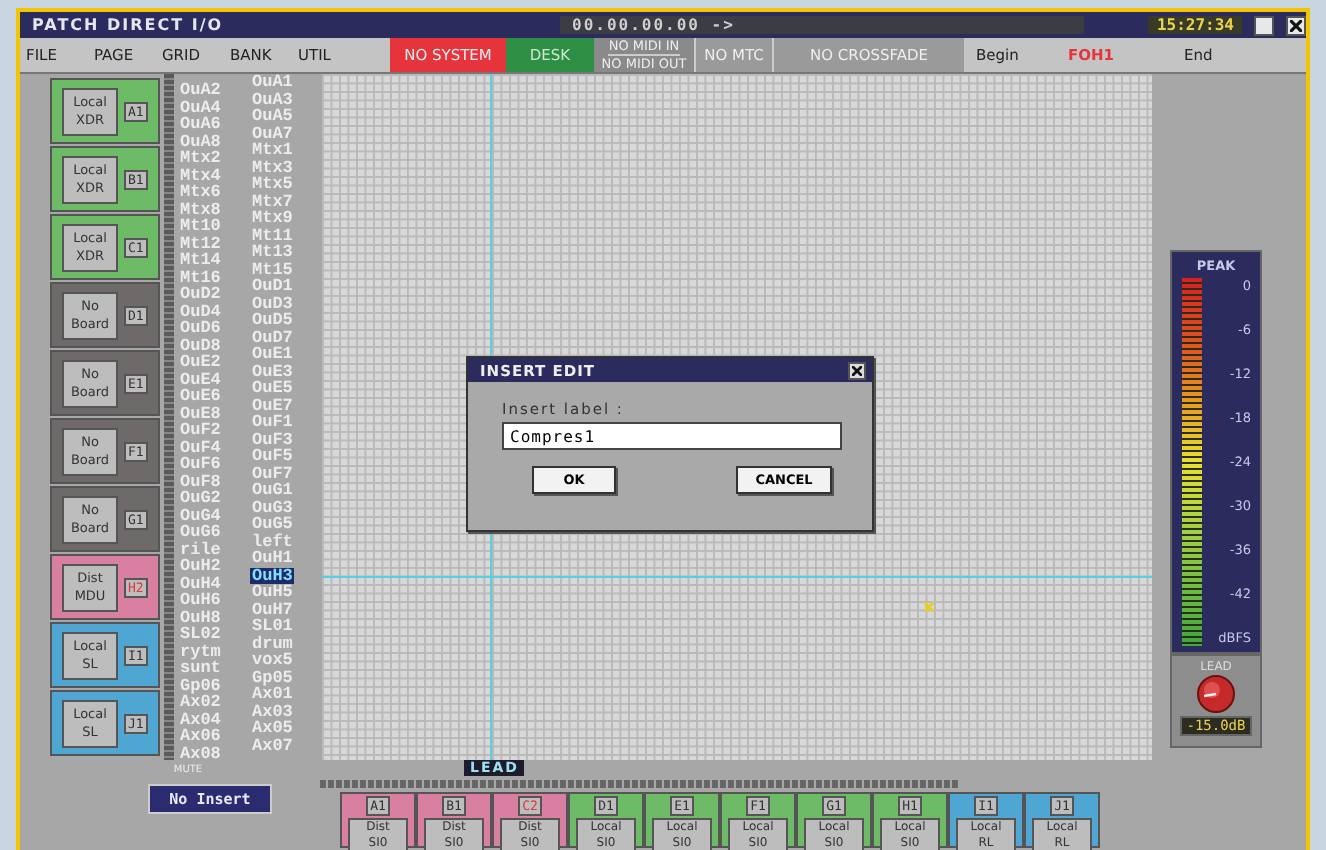 The image size is (1326, 850). What do you see at coordinates (200, 515) in the screenshot?
I see `output-label: OuG4` at bounding box center [200, 515].